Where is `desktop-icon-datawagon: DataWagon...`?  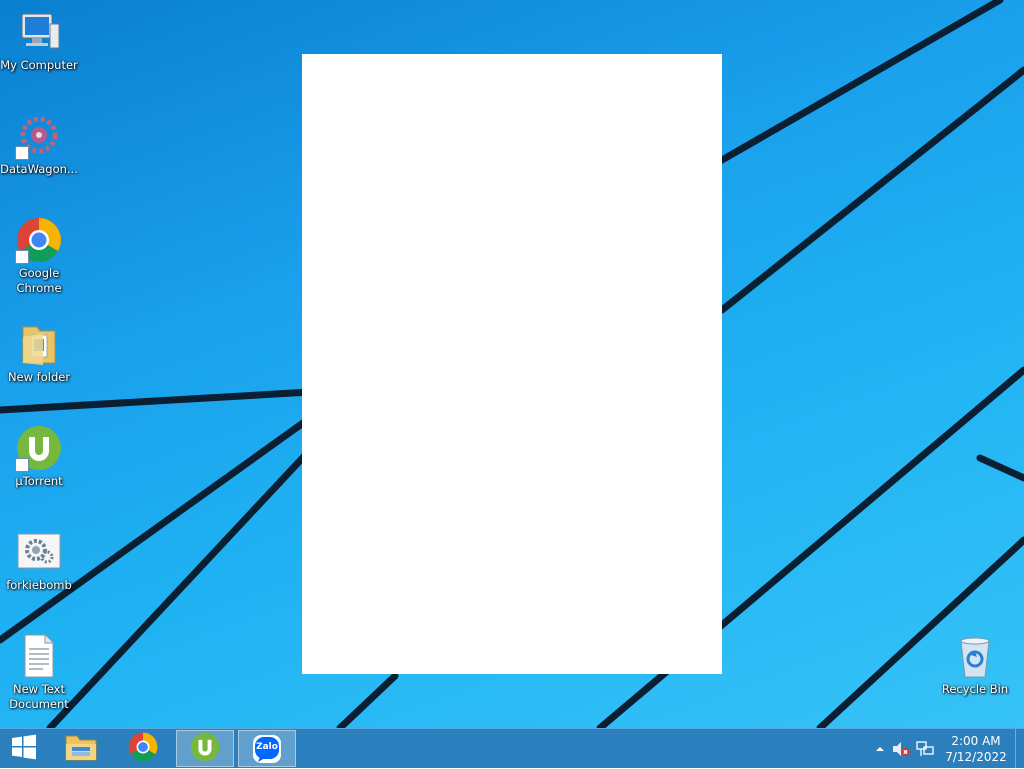 desktop-icon-datawagon: DataWagon... is located at coordinates (39, 144).